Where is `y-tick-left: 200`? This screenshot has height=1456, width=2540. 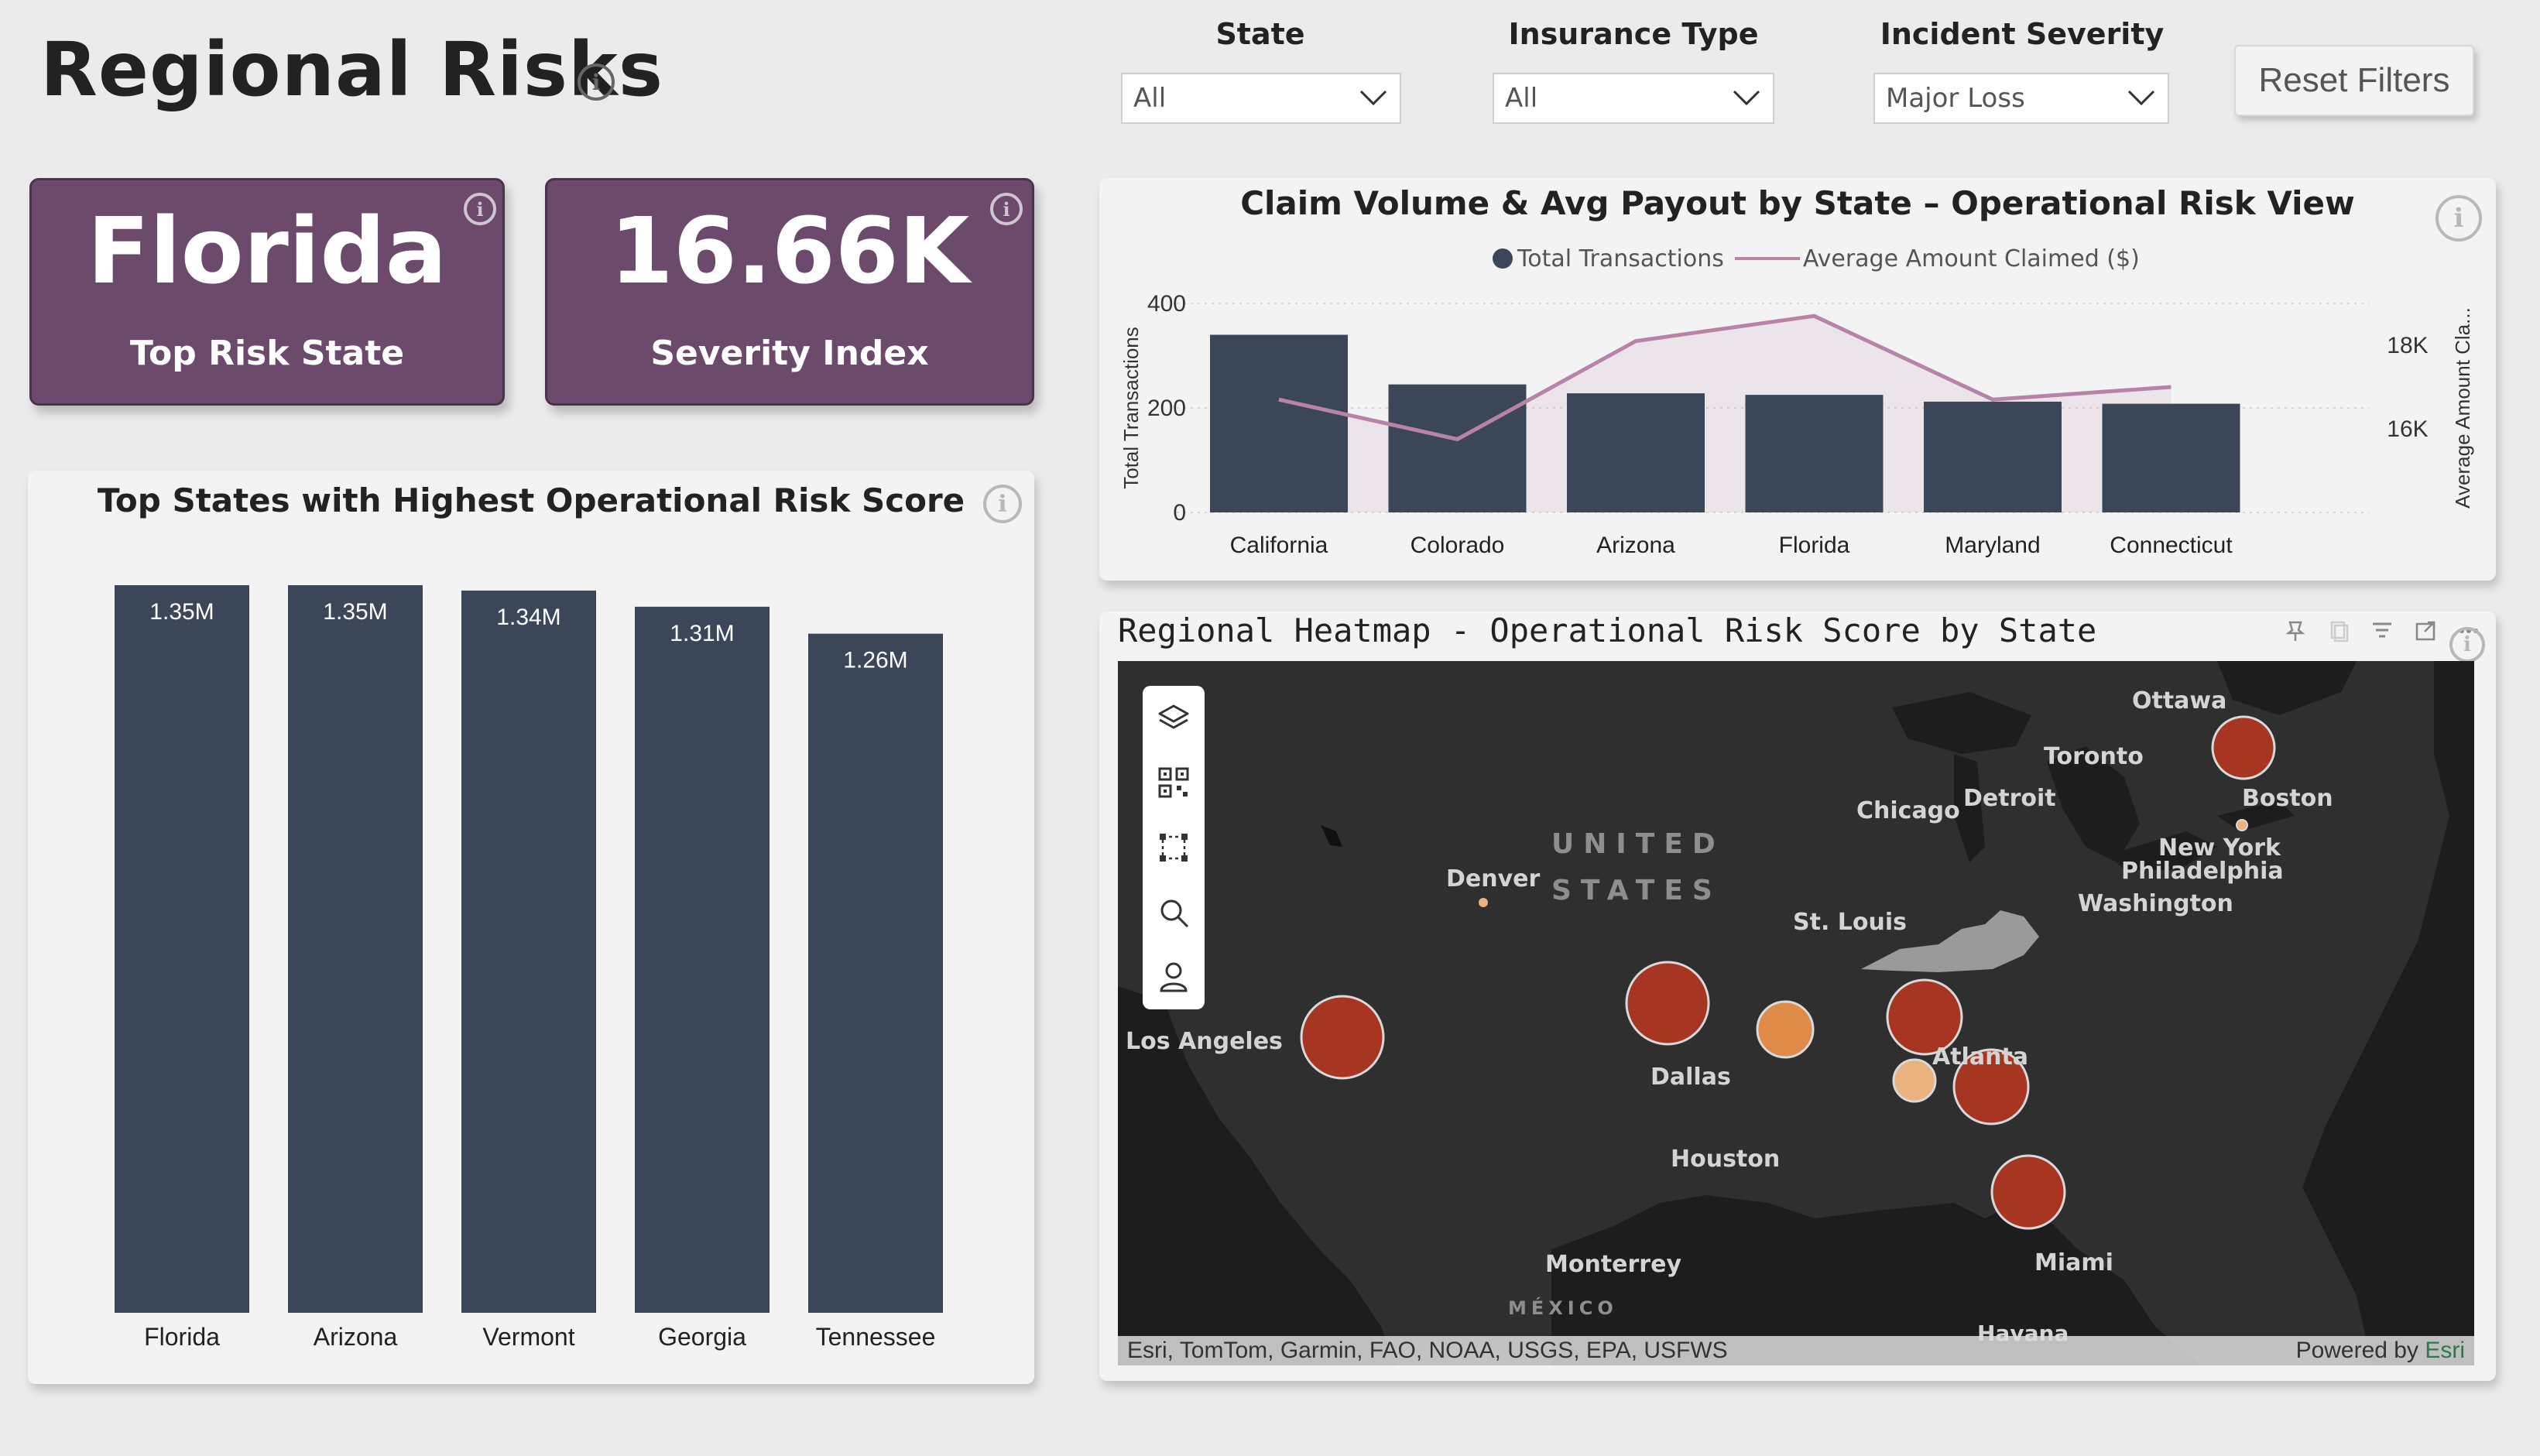
y-tick-left: 200 is located at coordinates (1166, 409).